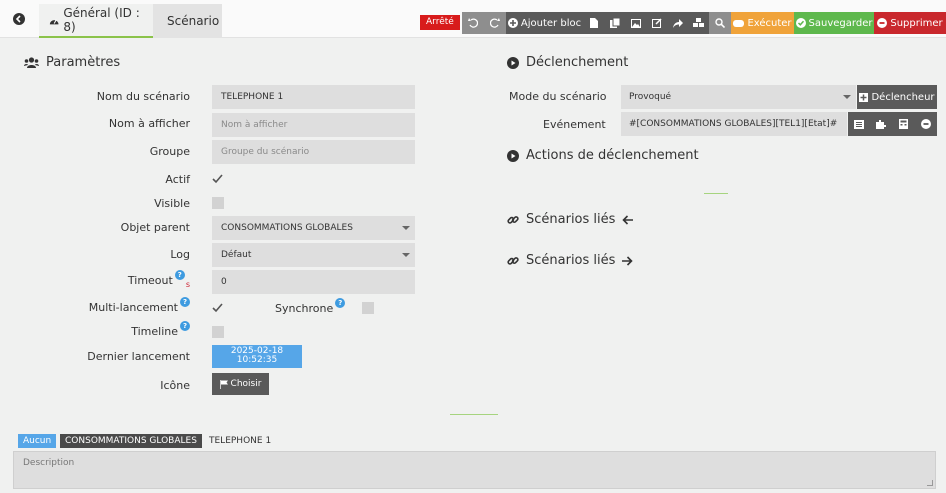 The height and width of the screenshot is (493, 946). What do you see at coordinates (474, 470) in the screenshot?
I see `description-textarea: Description` at bounding box center [474, 470].